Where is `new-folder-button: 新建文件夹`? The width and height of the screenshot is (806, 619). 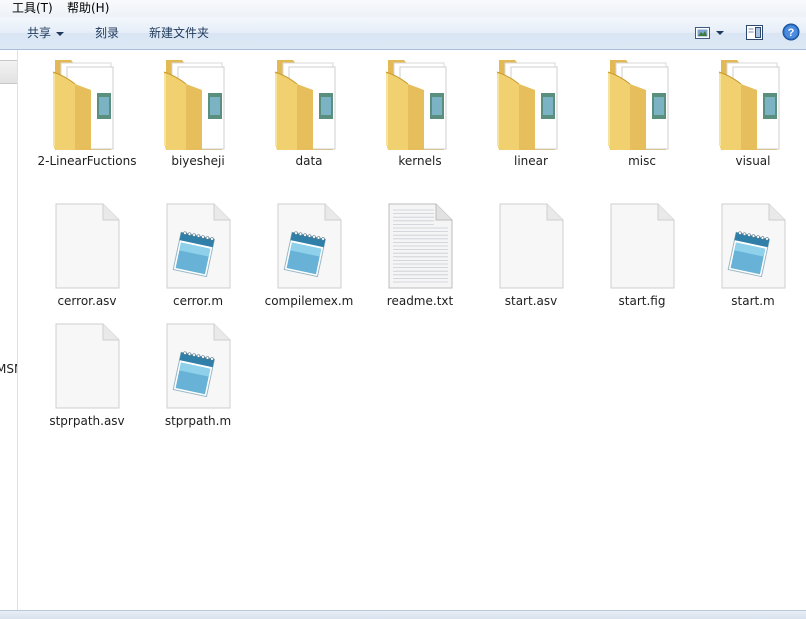
new-folder-button: 新建文件夹 is located at coordinates (179, 33).